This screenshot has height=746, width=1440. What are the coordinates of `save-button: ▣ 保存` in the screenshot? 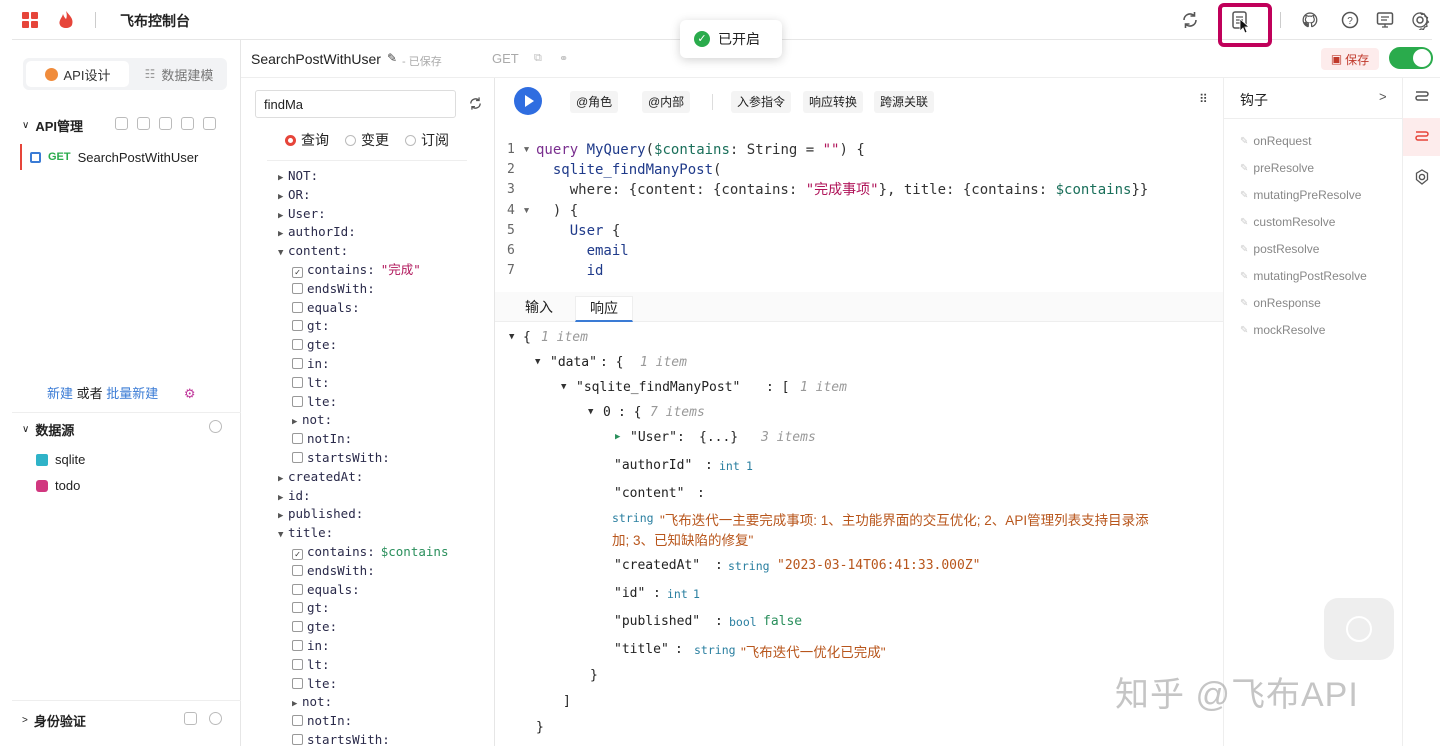 It's located at (1350, 59).